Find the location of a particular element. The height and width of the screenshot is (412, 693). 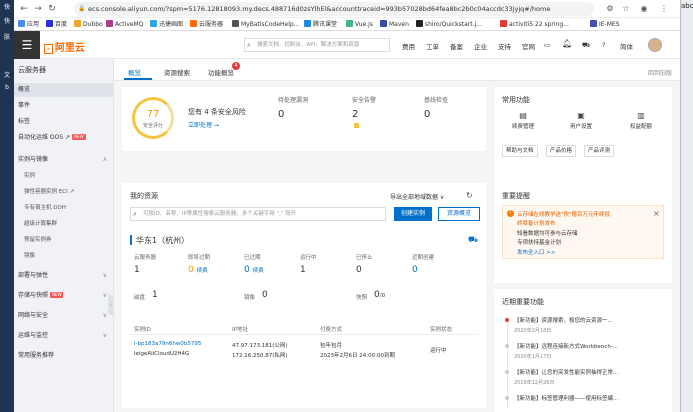

back-icon: ← is located at coordinates (24, 9).